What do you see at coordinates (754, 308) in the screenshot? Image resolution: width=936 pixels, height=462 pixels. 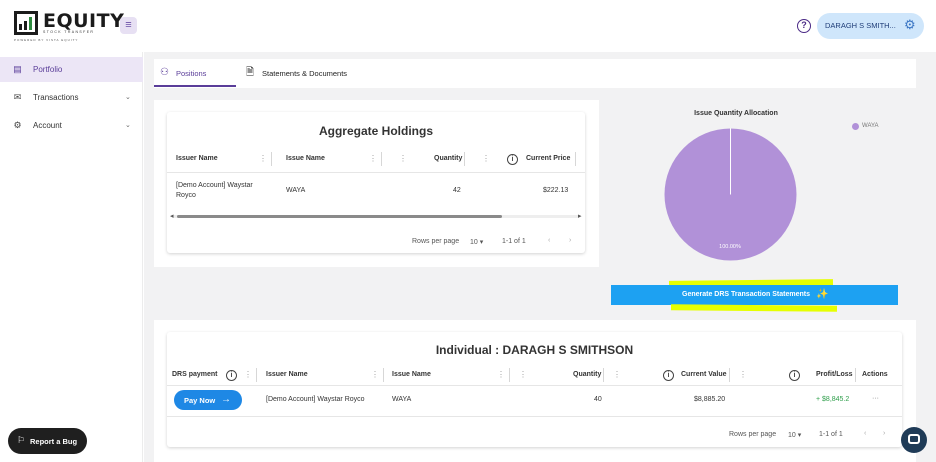 I see `highlight-mark-bottom` at bounding box center [754, 308].